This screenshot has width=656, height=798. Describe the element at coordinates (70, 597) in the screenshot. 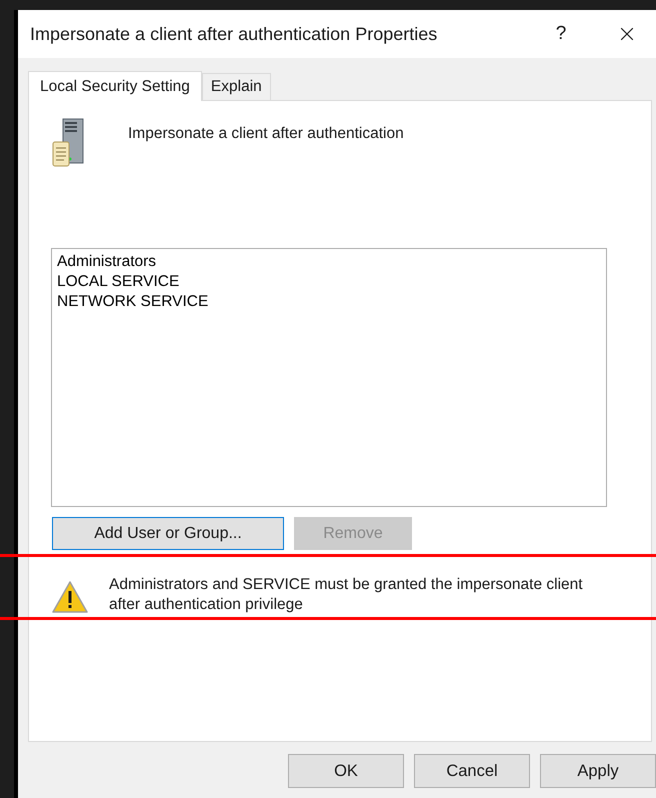

I see `warning-icon` at that location.